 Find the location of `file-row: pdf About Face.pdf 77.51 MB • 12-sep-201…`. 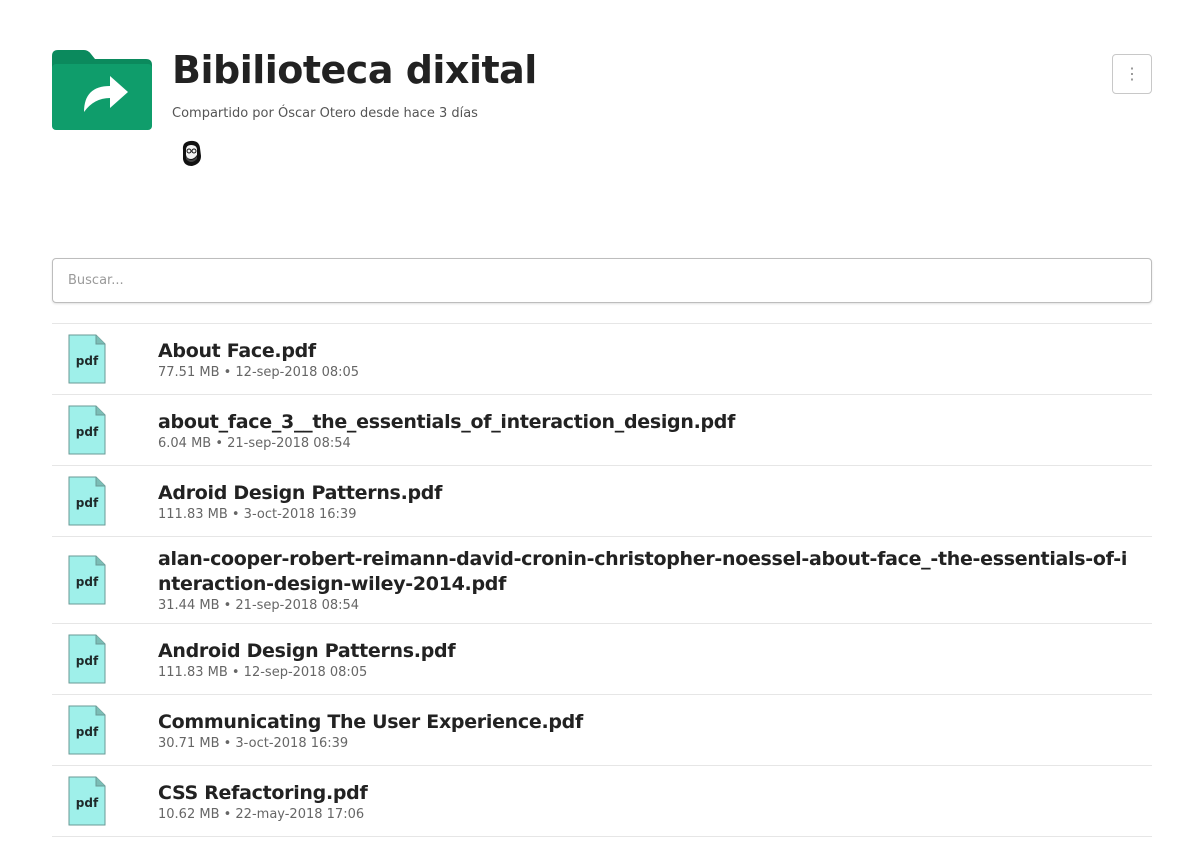

file-row: pdf About Face.pdf 77.51 MB • 12-sep-201… is located at coordinates (602, 359).